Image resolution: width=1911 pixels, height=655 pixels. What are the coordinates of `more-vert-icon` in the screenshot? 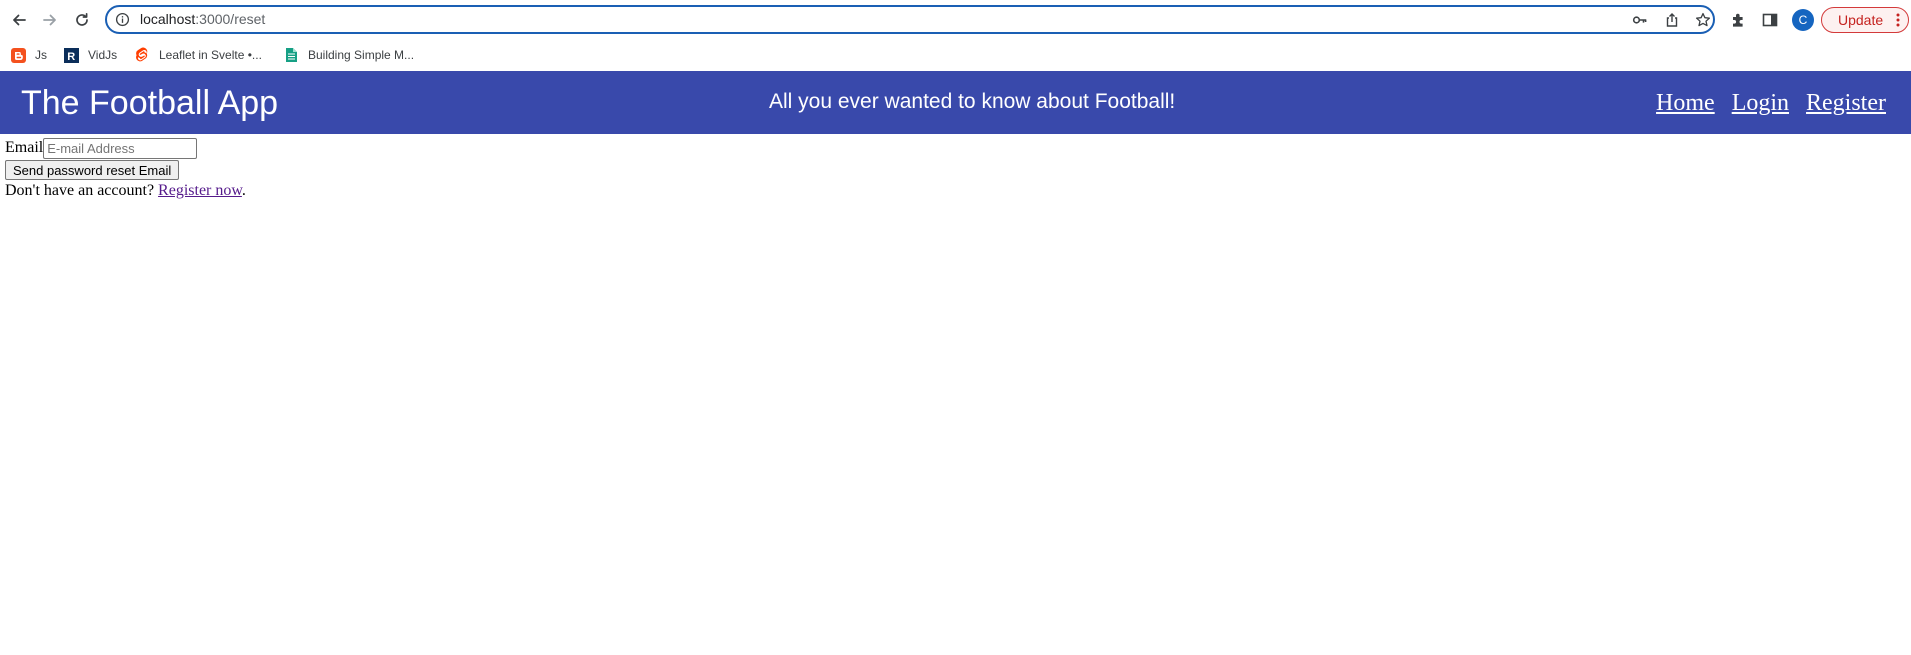 It's located at (1898, 20).